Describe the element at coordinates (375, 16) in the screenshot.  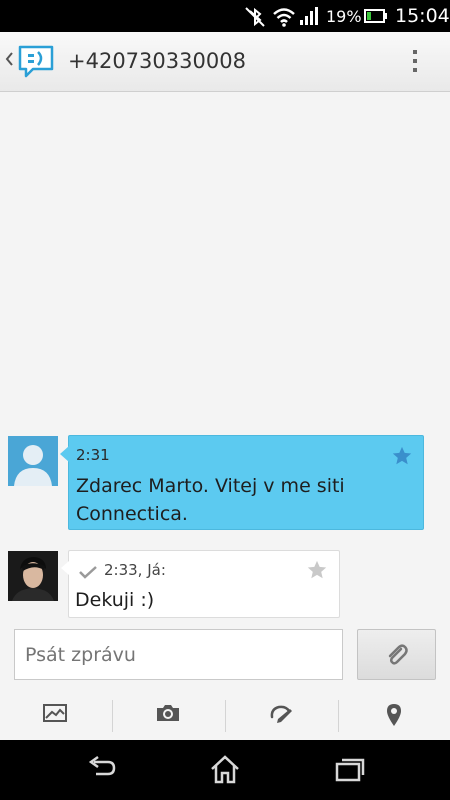
I see `battery-icon` at that location.